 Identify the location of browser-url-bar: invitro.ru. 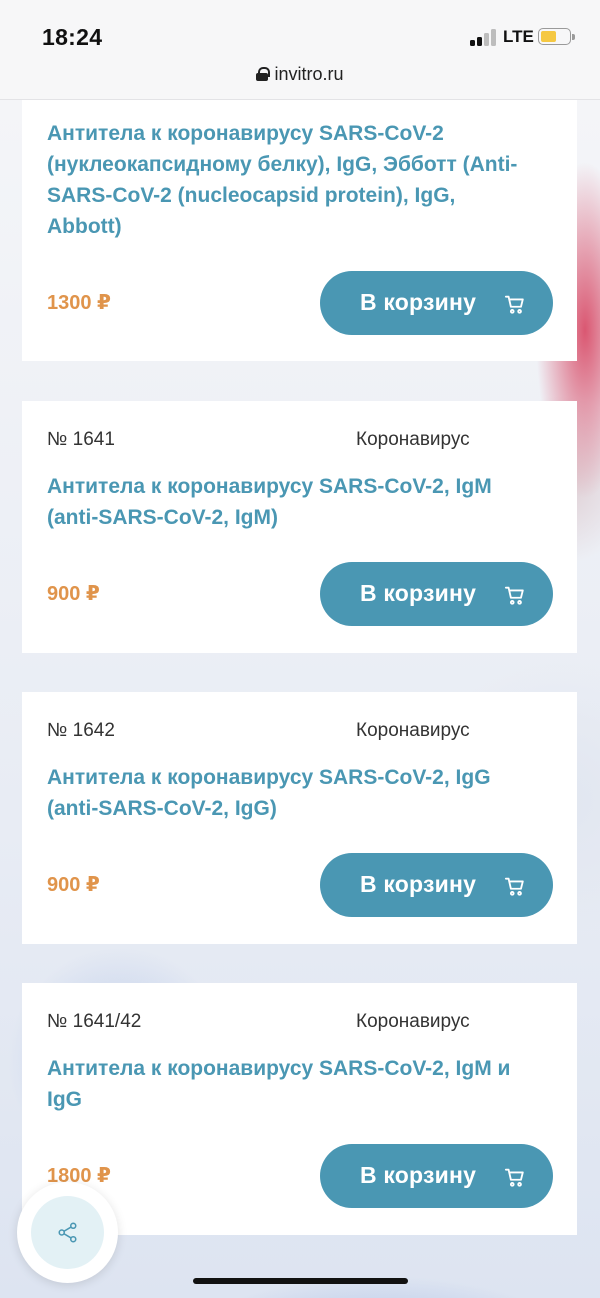
(300, 78).